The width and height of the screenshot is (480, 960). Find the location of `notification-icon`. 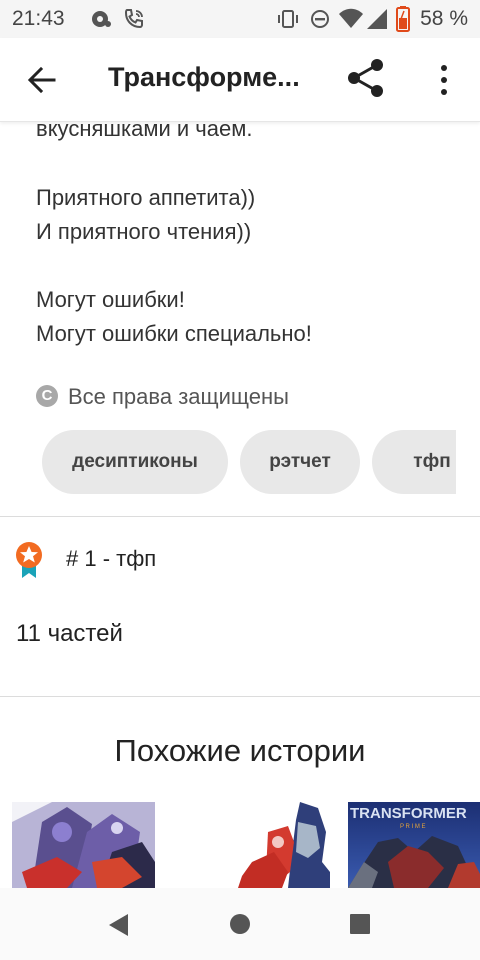

notification-icon is located at coordinates (101, 21).